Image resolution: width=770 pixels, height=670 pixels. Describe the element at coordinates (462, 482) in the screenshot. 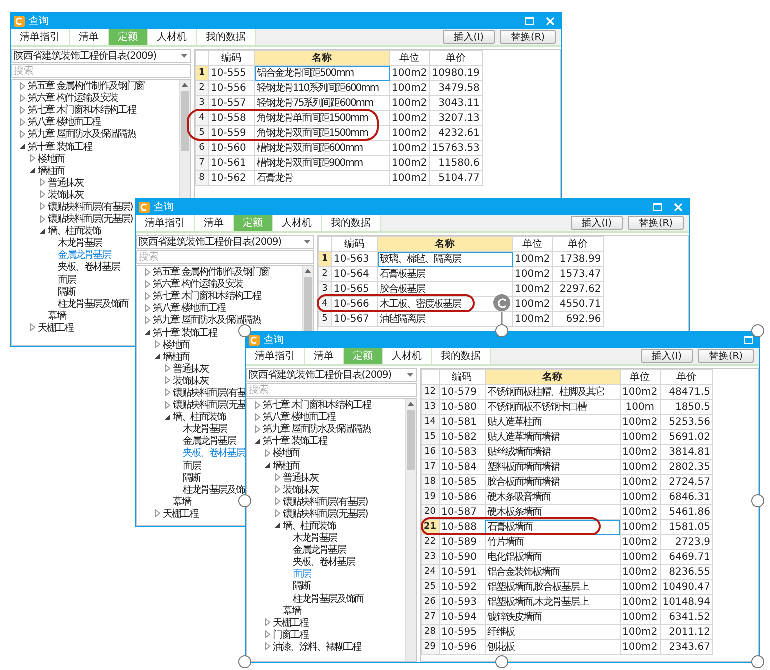

I see `table-cell: 10-585` at that location.